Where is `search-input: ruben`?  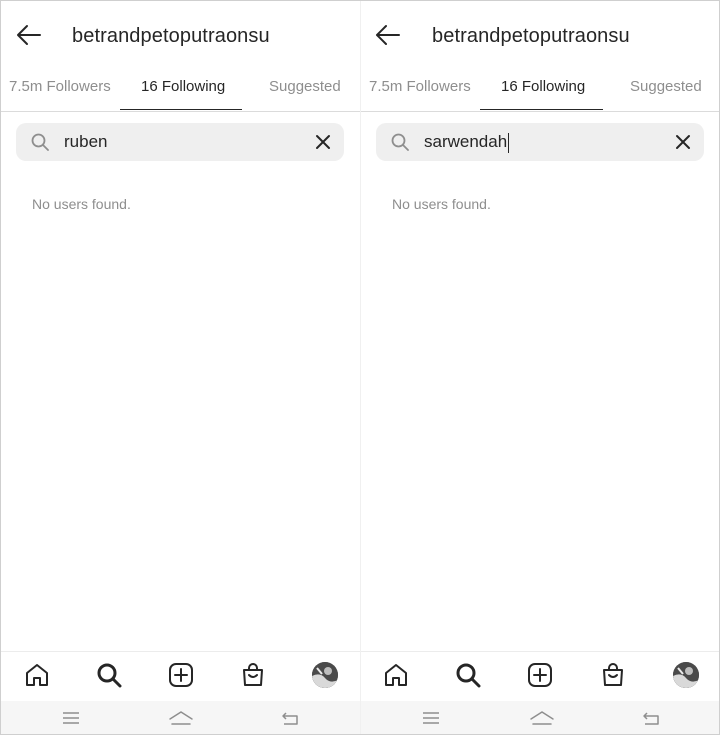
search-input: ruben is located at coordinates (85, 142).